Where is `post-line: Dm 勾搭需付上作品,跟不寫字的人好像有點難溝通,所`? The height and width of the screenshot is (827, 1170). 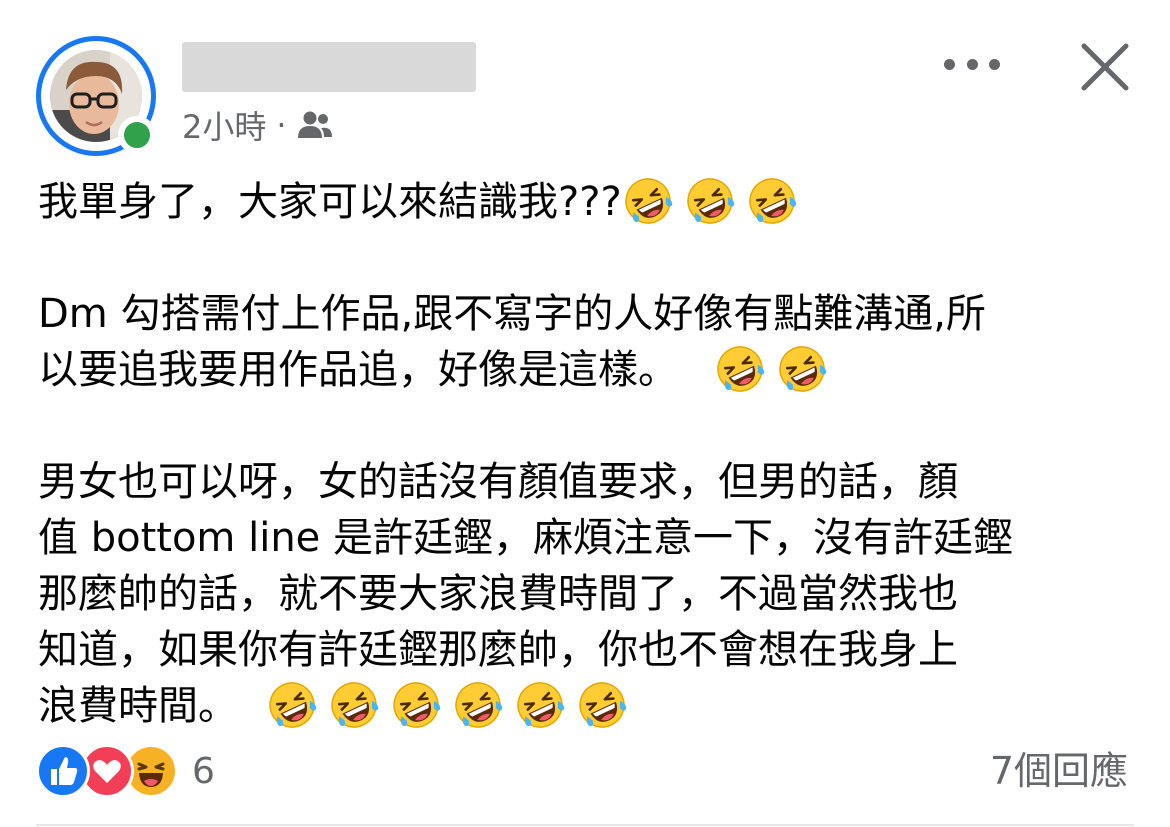 post-line: Dm 勾搭需付上作品,跟不寫字的人好像有點難溝通,所 is located at coordinates (512, 314).